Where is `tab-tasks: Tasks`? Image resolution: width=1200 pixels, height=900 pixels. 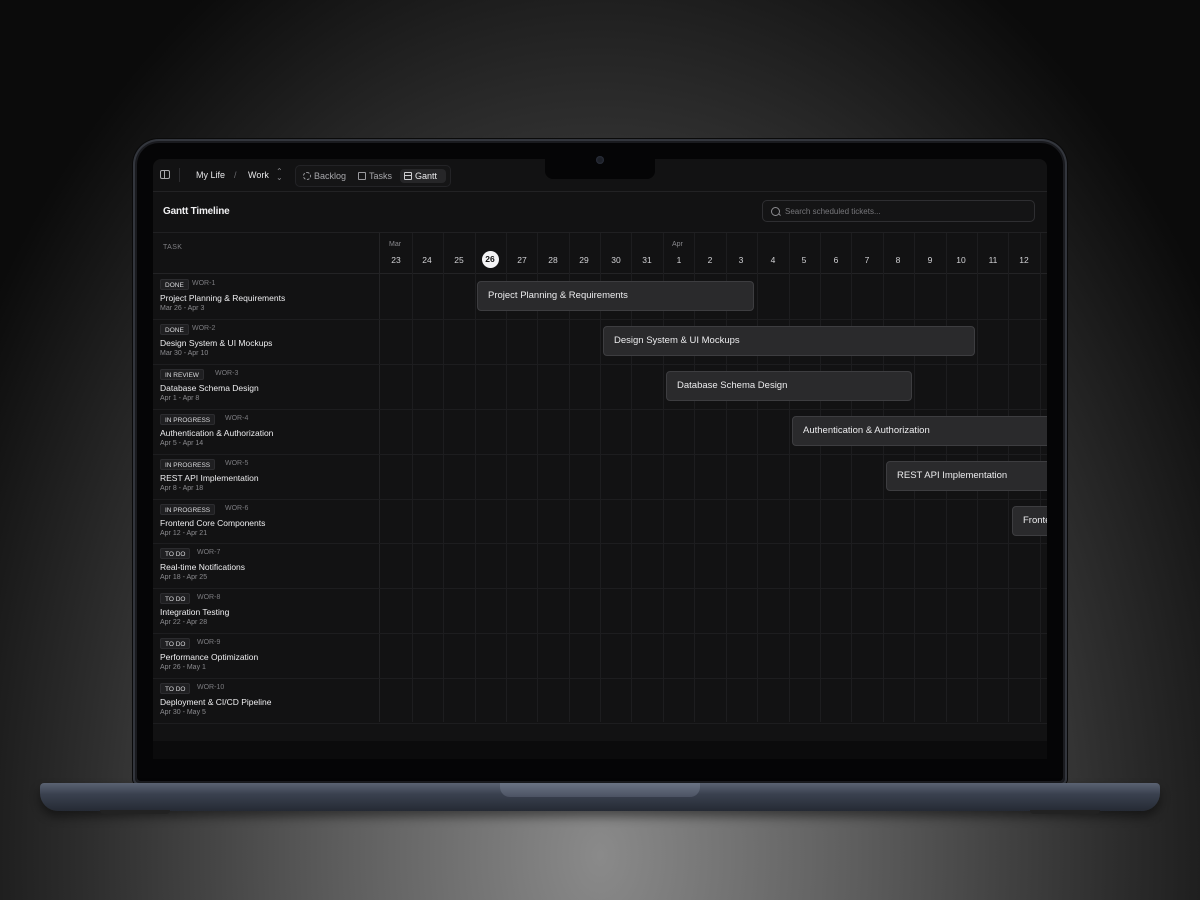 tab-tasks: Tasks is located at coordinates (375, 176).